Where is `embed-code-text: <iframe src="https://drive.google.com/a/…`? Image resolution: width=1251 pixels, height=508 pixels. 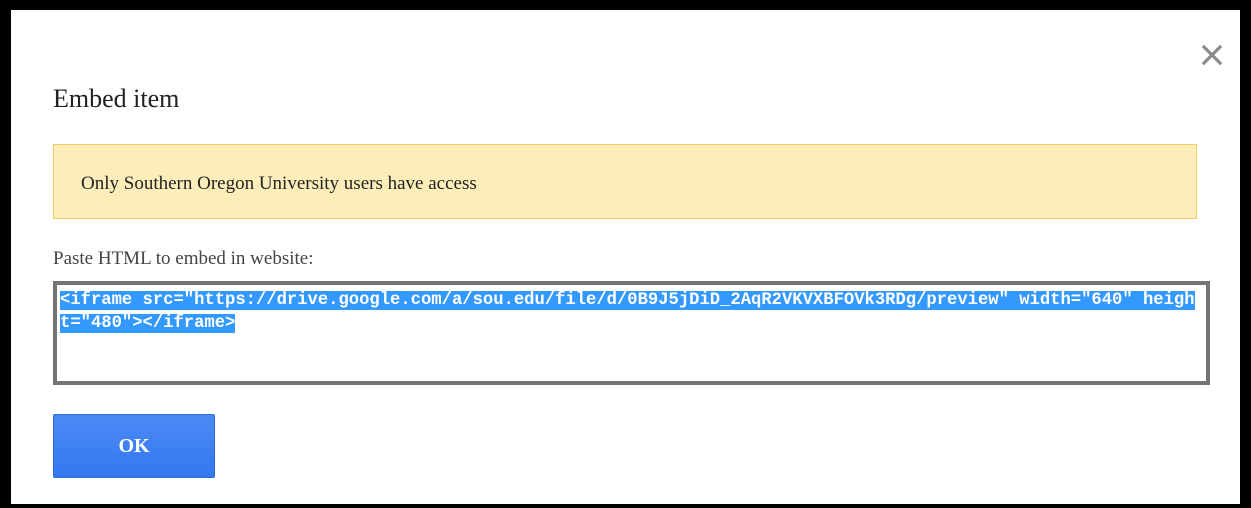
embed-code-text: <iframe src="https://drive.google.com/a/… is located at coordinates (627, 312).